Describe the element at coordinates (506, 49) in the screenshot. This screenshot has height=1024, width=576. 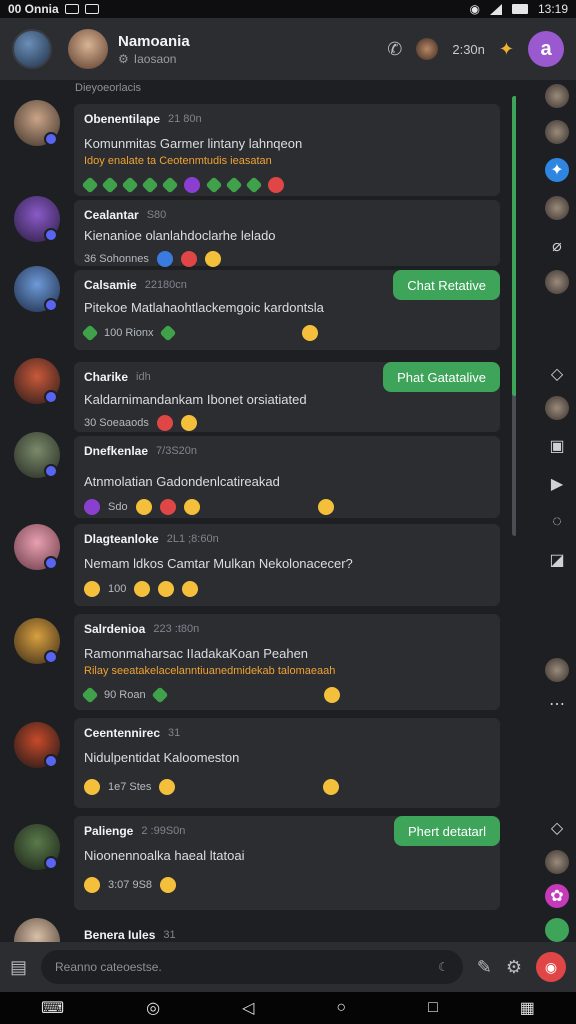
I see `fire-icon: ✦` at that location.